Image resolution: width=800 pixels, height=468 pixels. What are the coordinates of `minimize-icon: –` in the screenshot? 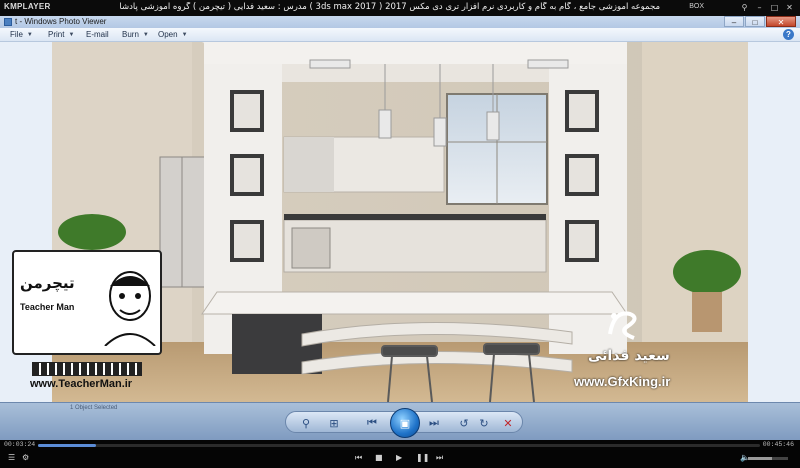 It's located at (759, 7).